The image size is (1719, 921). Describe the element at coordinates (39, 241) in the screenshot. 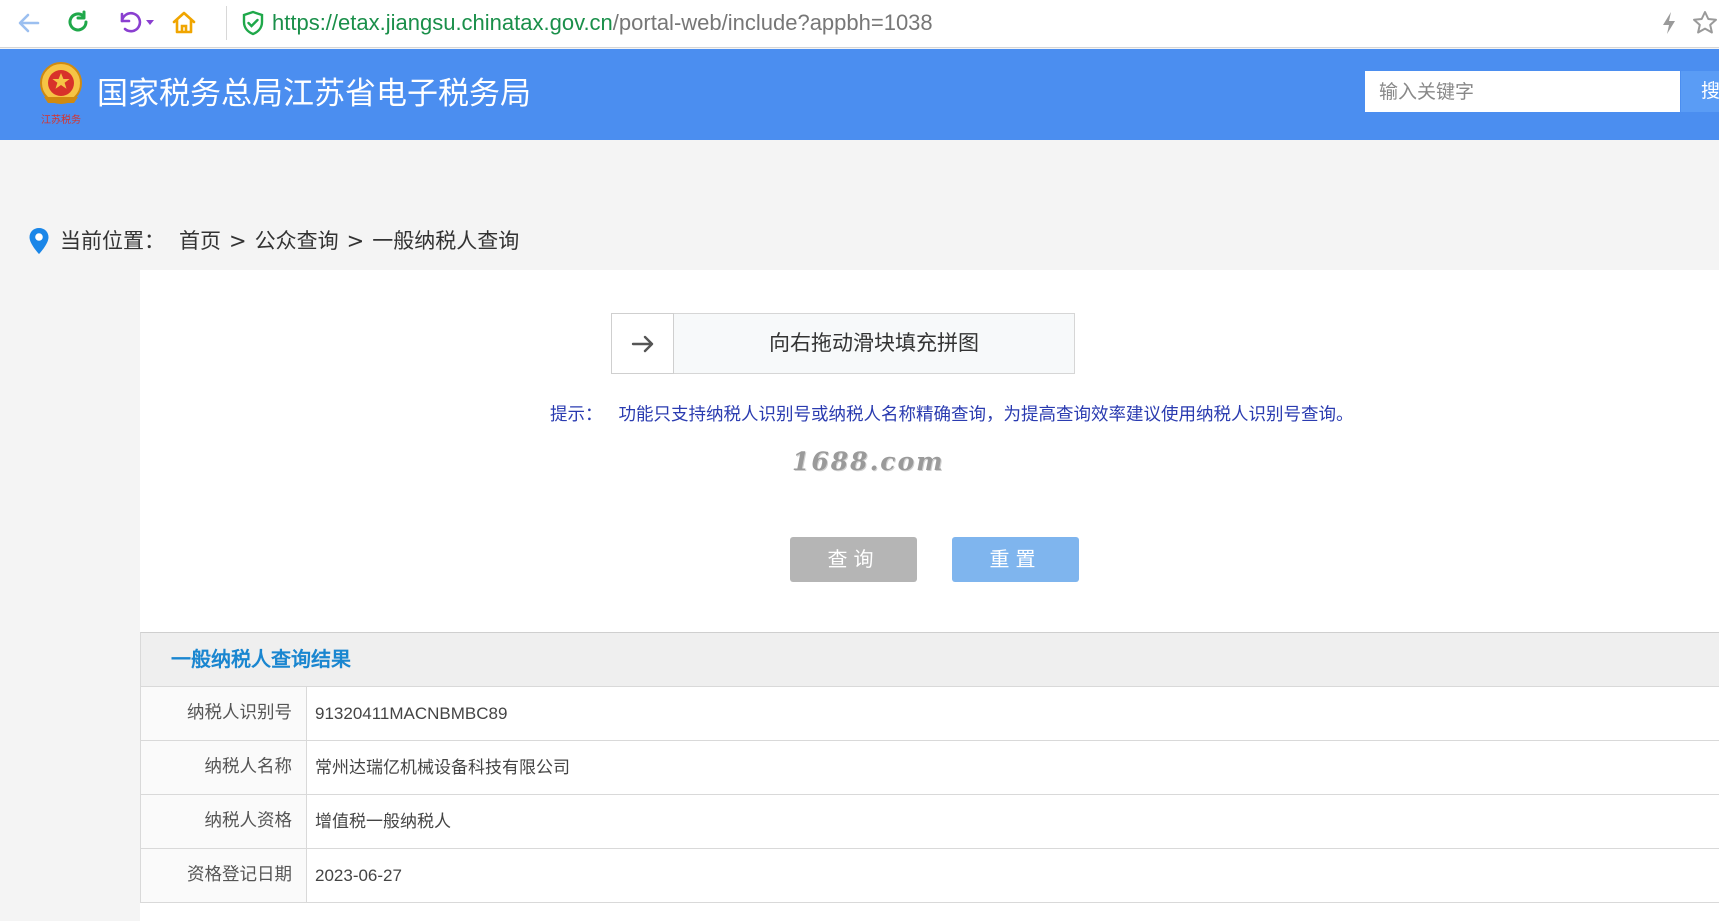

I see `location-pin-icon` at that location.